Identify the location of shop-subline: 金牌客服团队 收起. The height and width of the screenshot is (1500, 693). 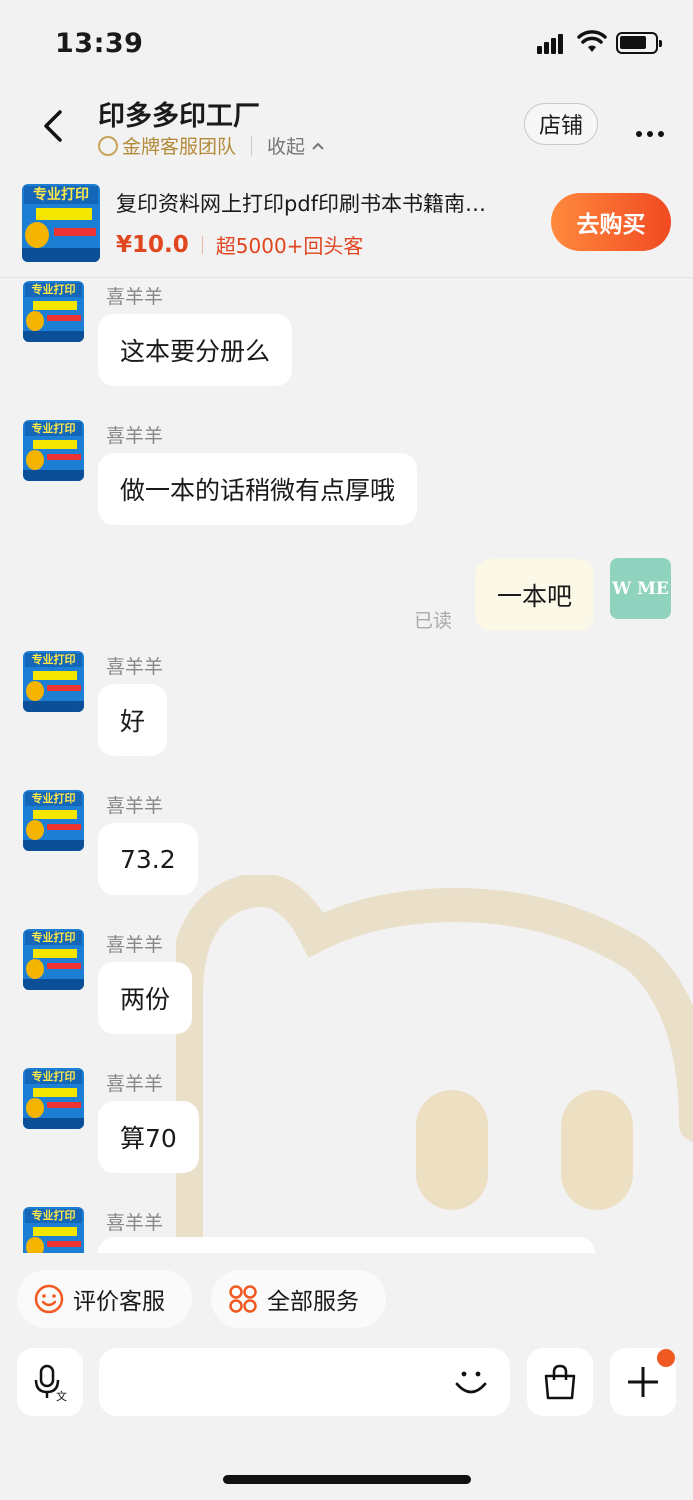
(211, 145).